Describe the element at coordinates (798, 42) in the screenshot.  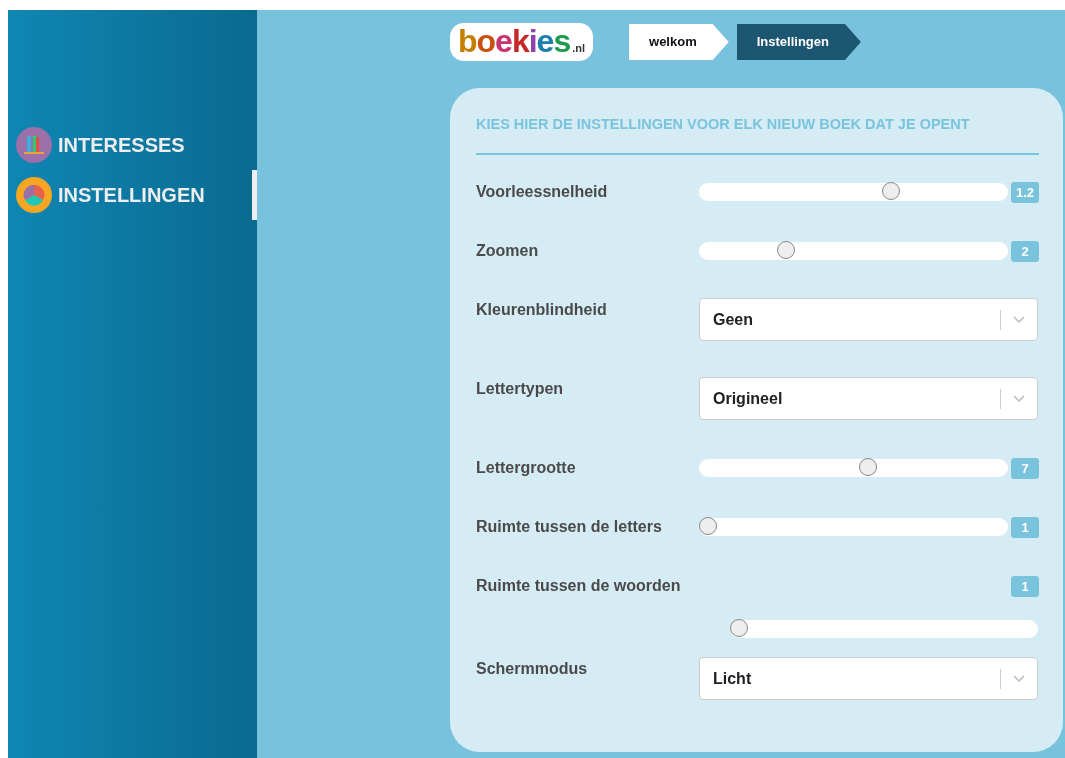
I see `breadcrumb-link: Instellingen` at that location.